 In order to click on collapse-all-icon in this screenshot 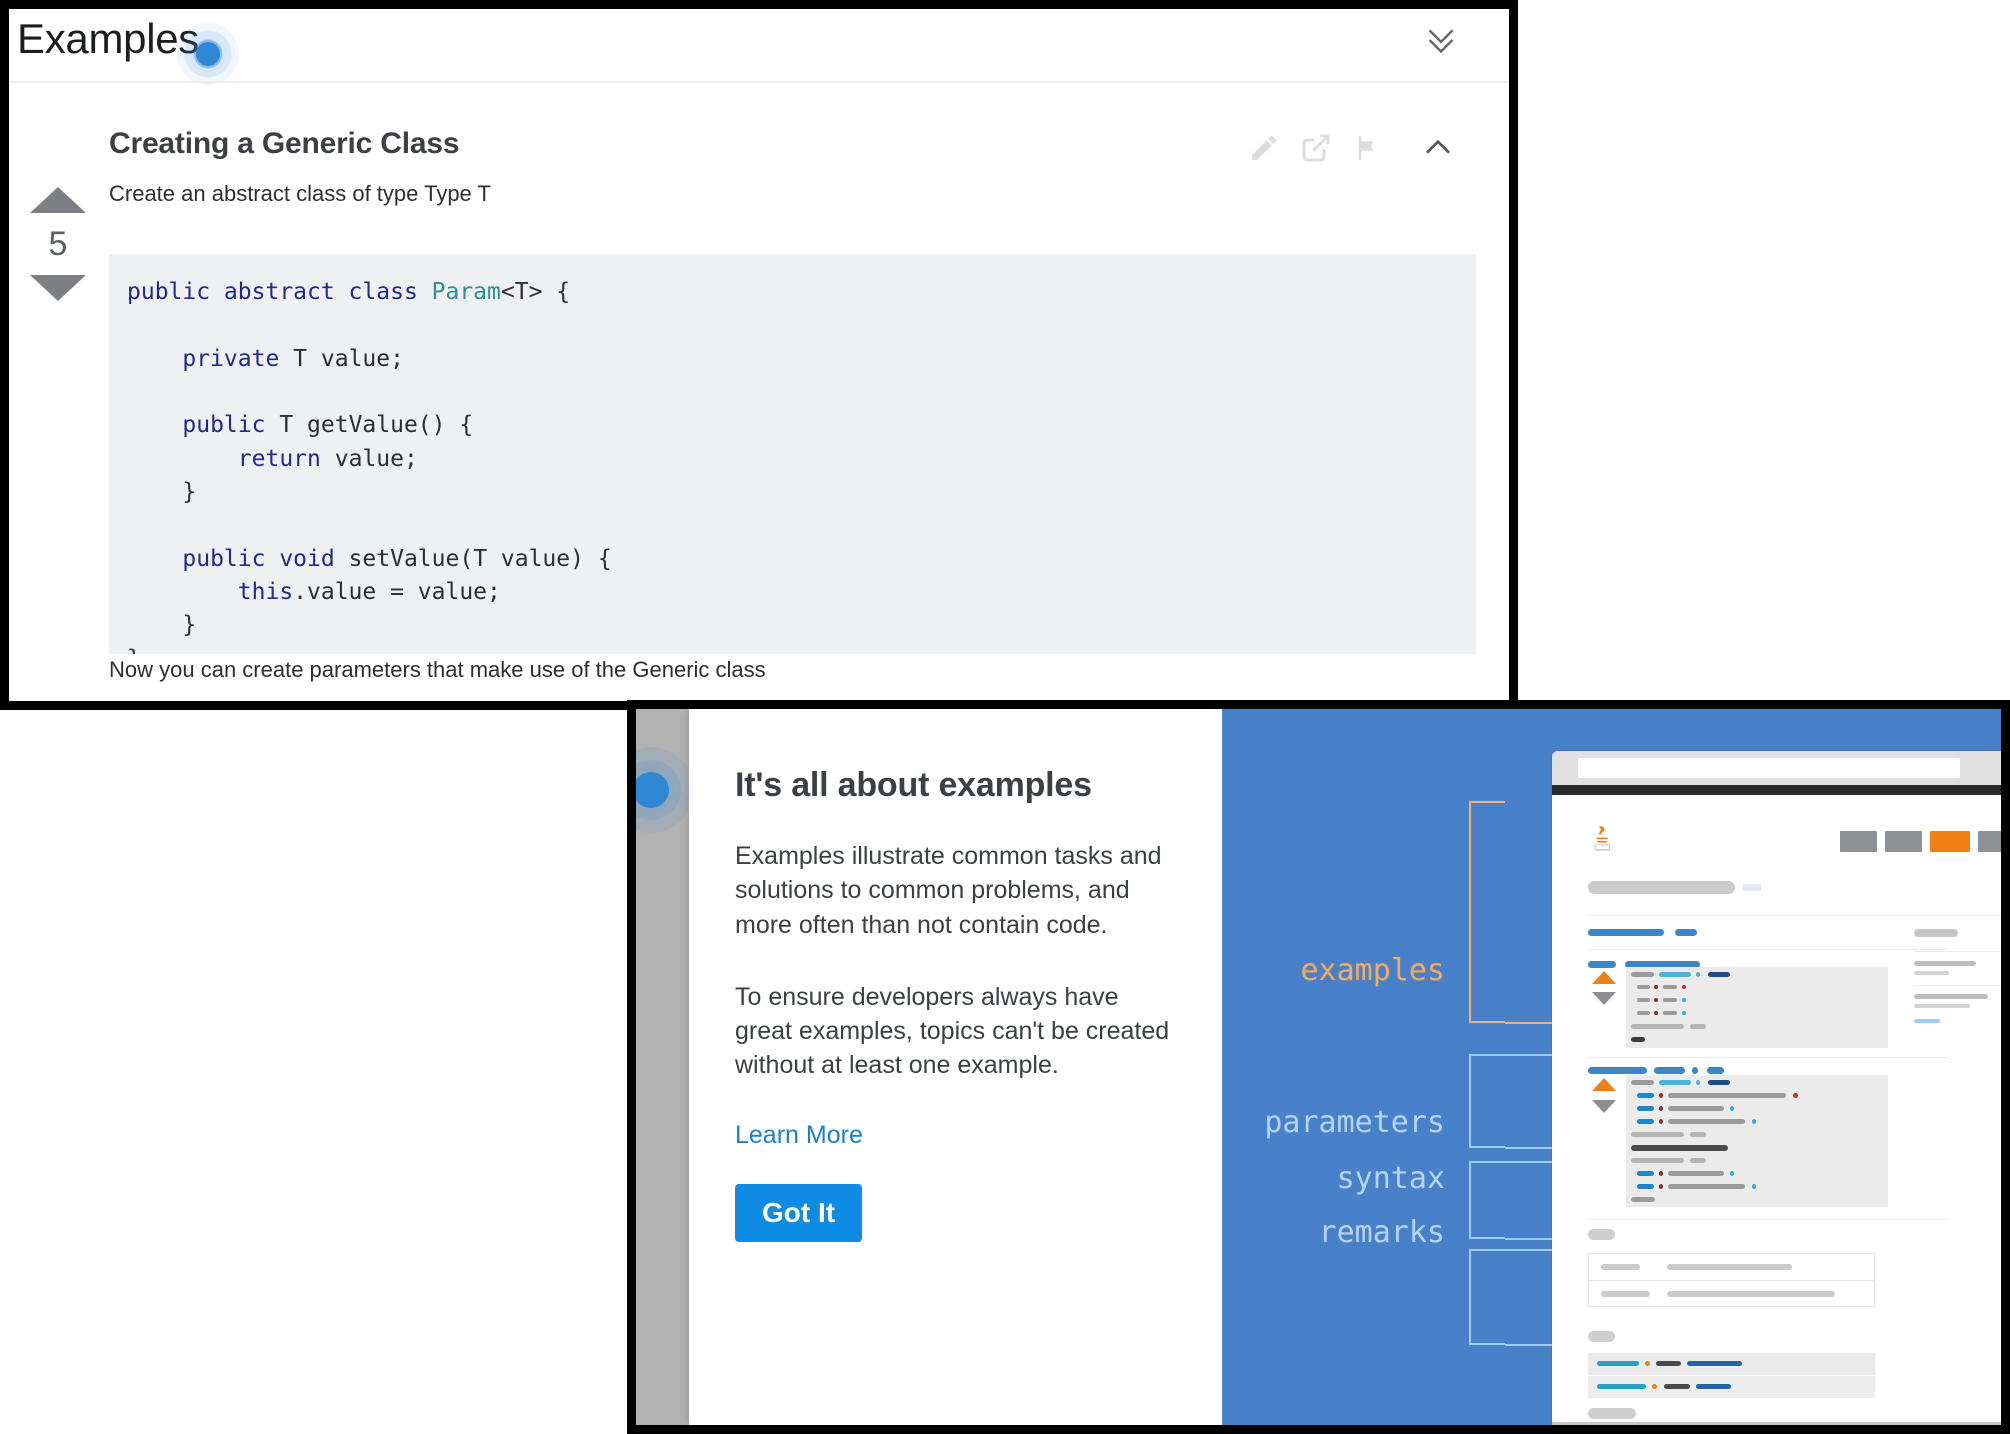, I will do `click(1441, 40)`.